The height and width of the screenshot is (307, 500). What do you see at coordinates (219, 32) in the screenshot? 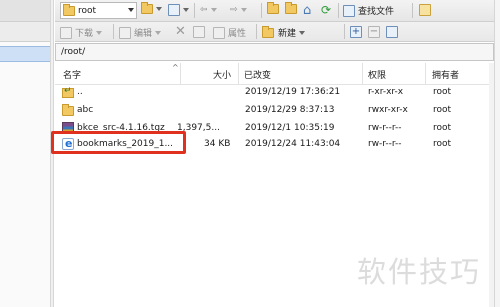
I see `properties-icon` at bounding box center [219, 32].